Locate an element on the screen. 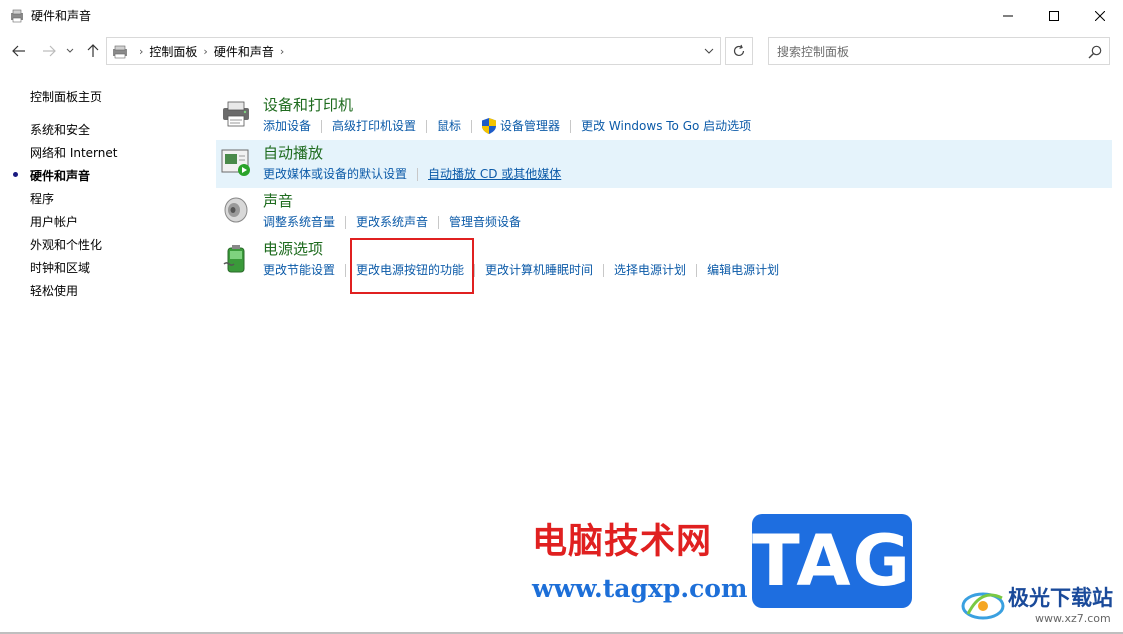  link-change-system-sounds: 更改系统声音 is located at coordinates (392, 222).